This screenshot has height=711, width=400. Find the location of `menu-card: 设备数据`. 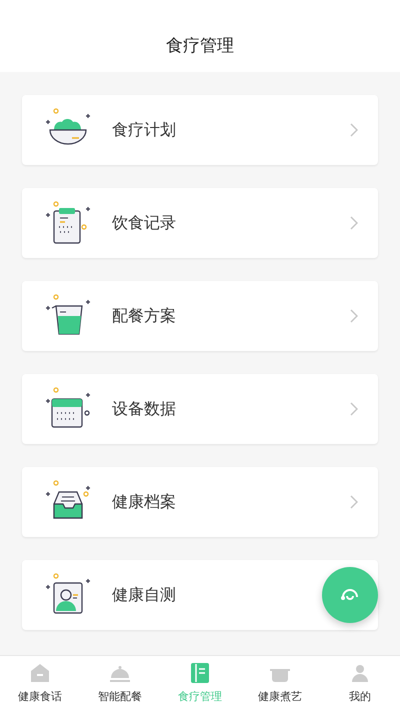

menu-card: 设备数据 is located at coordinates (200, 409).